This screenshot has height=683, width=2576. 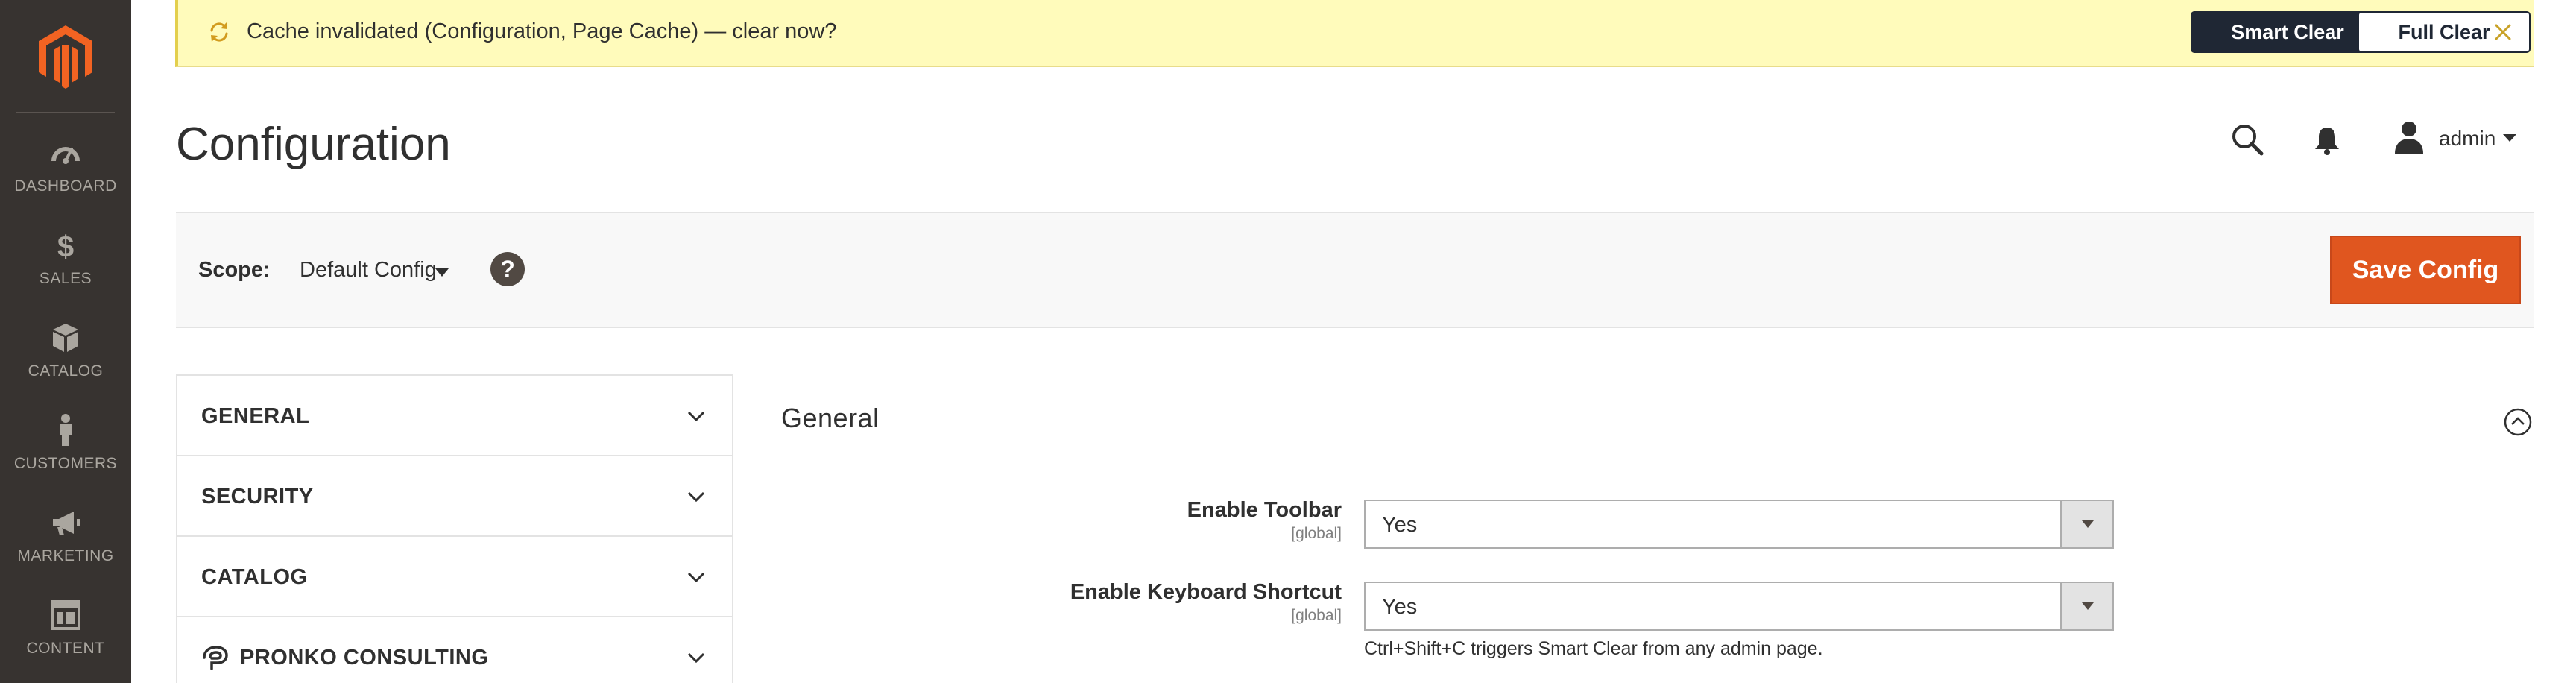 What do you see at coordinates (1400, 525) in the screenshot?
I see `enable-toolbar-value: Yes` at bounding box center [1400, 525].